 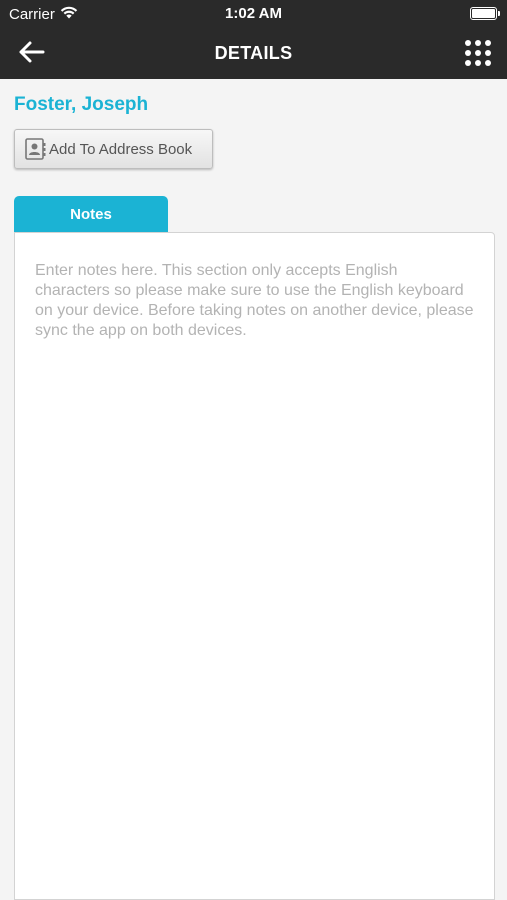 I want to click on contact-name: Foster, Joseph, so click(x=81, y=104).